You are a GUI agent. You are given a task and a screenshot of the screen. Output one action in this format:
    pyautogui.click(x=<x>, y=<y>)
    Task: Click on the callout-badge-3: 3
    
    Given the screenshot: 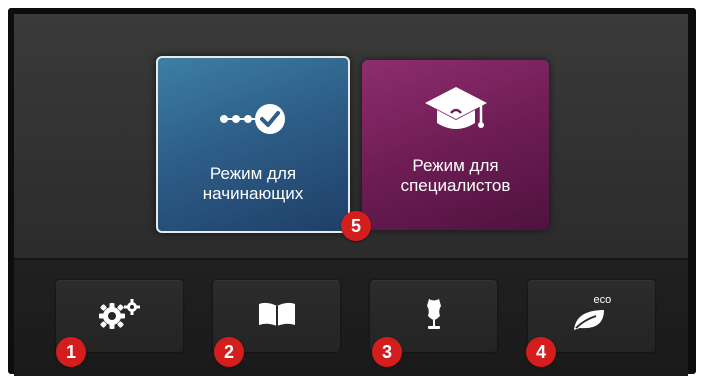 What is the action you would take?
    pyautogui.click(x=387, y=352)
    